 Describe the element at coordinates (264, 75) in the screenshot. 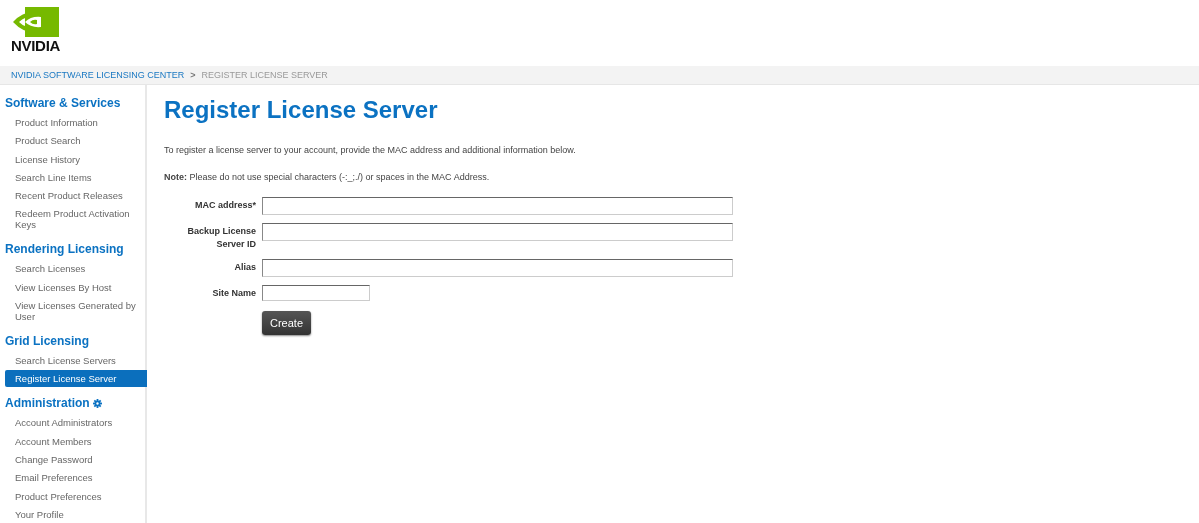

I see `breadcrumb-current: REGISTER LICENSE SERVER` at that location.